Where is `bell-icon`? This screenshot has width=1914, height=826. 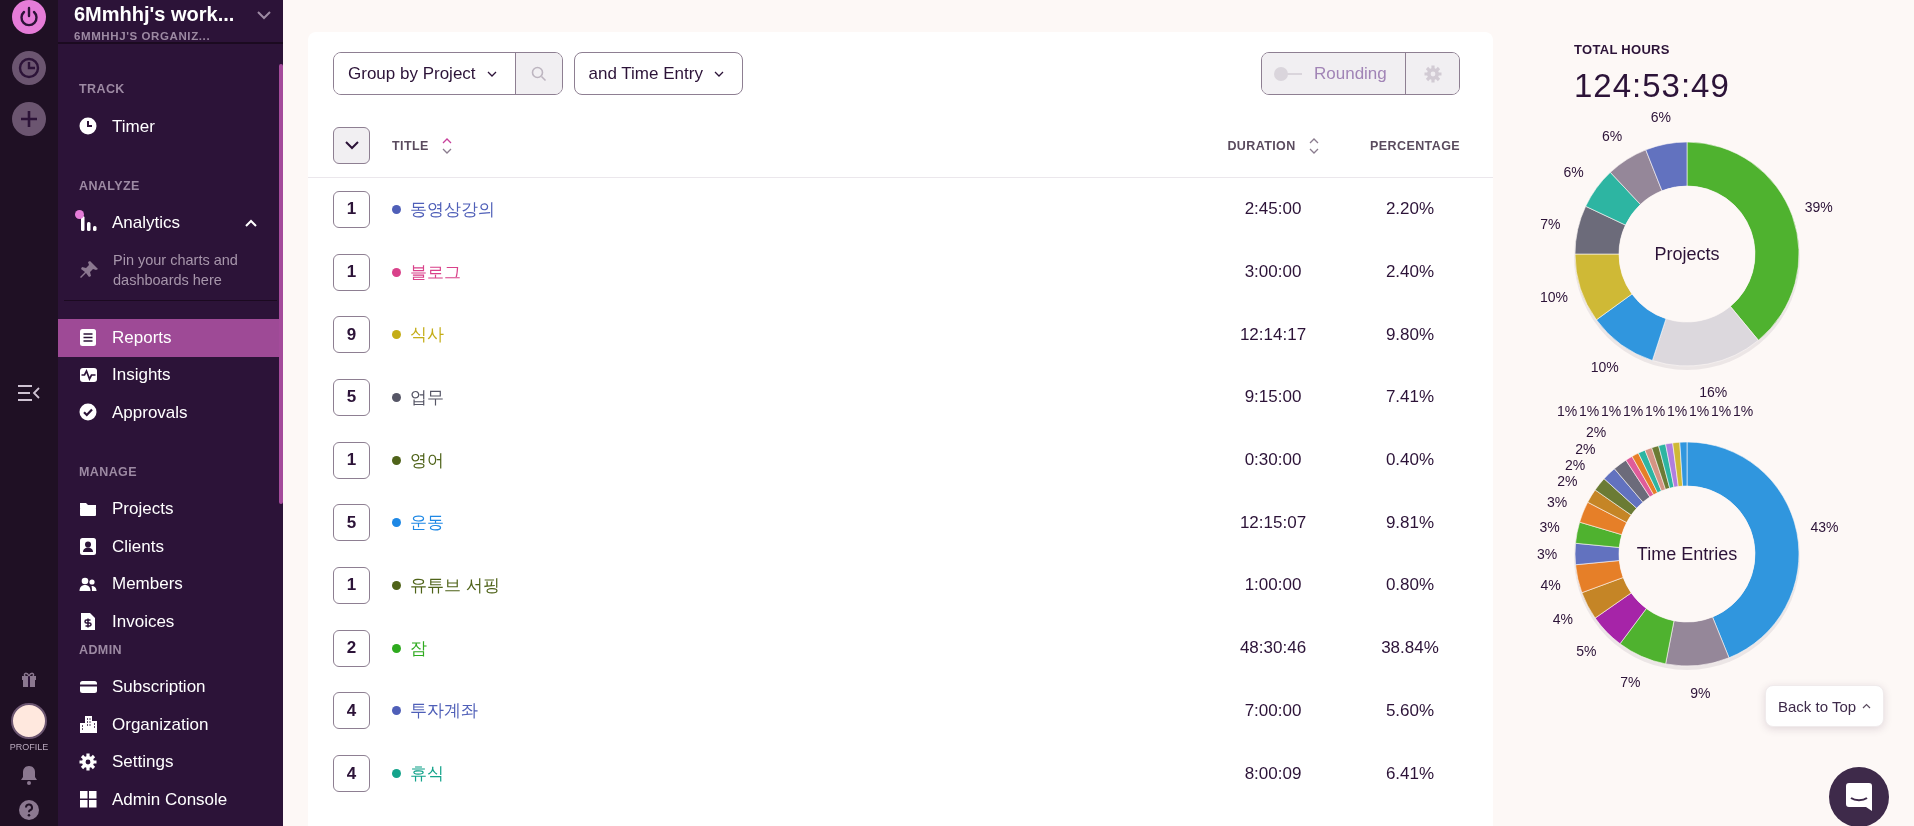
bell-icon is located at coordinates (29, 775).